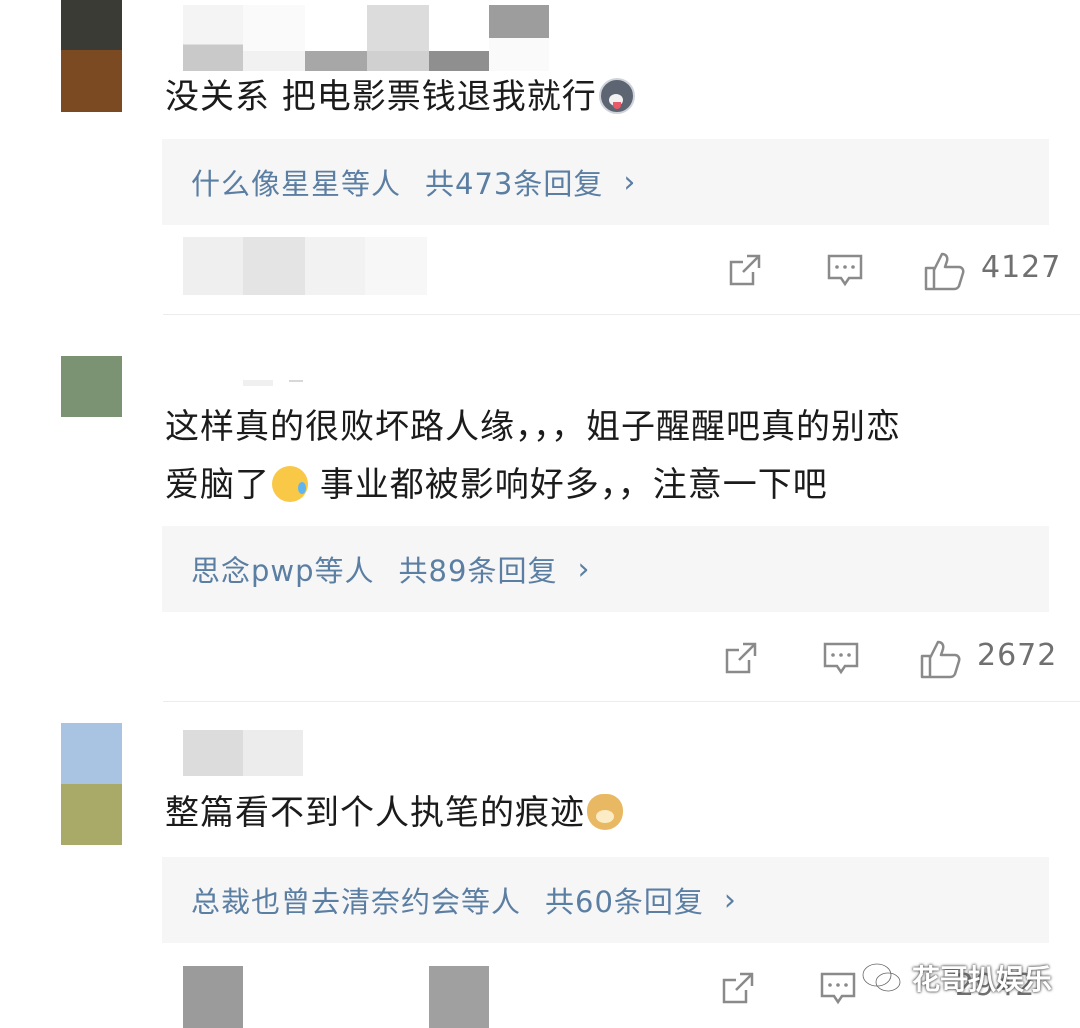  Describe the element at coordinates (605, 182) in the screenshot. I see `reply-summary-button: 什么像星星等人 共473条回复 ›` at that location.